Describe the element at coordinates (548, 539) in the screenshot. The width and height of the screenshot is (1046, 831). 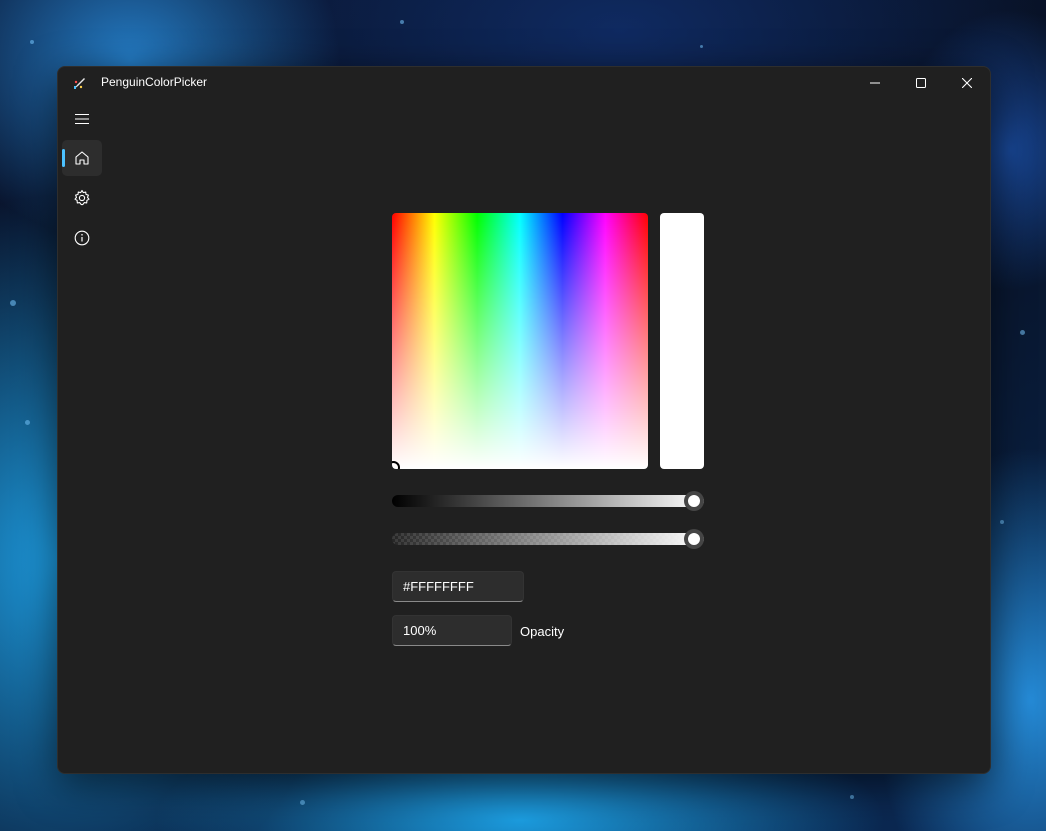
I see `alpha-slider` at that location.